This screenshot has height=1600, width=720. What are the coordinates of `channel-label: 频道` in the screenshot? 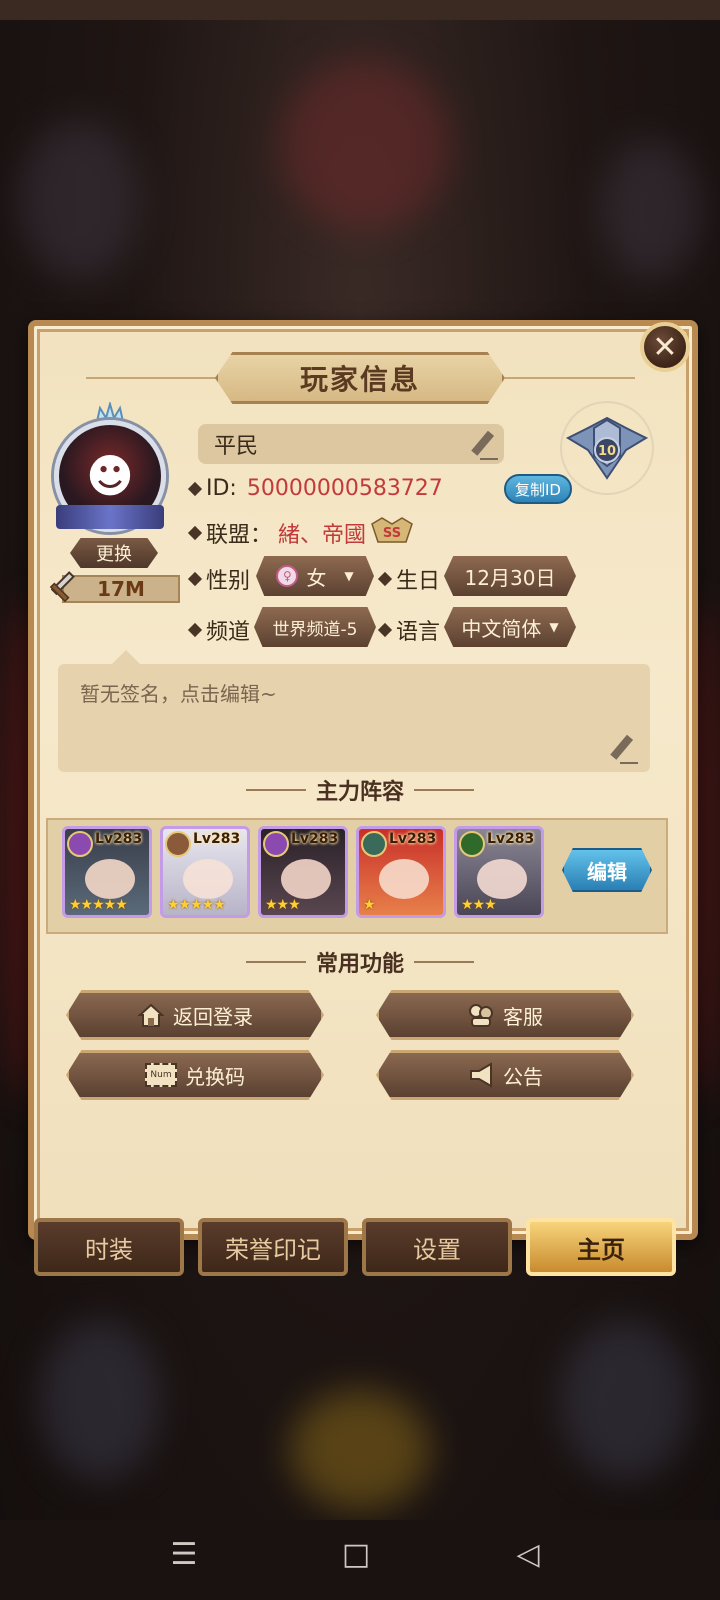 It's located at (228, 632).